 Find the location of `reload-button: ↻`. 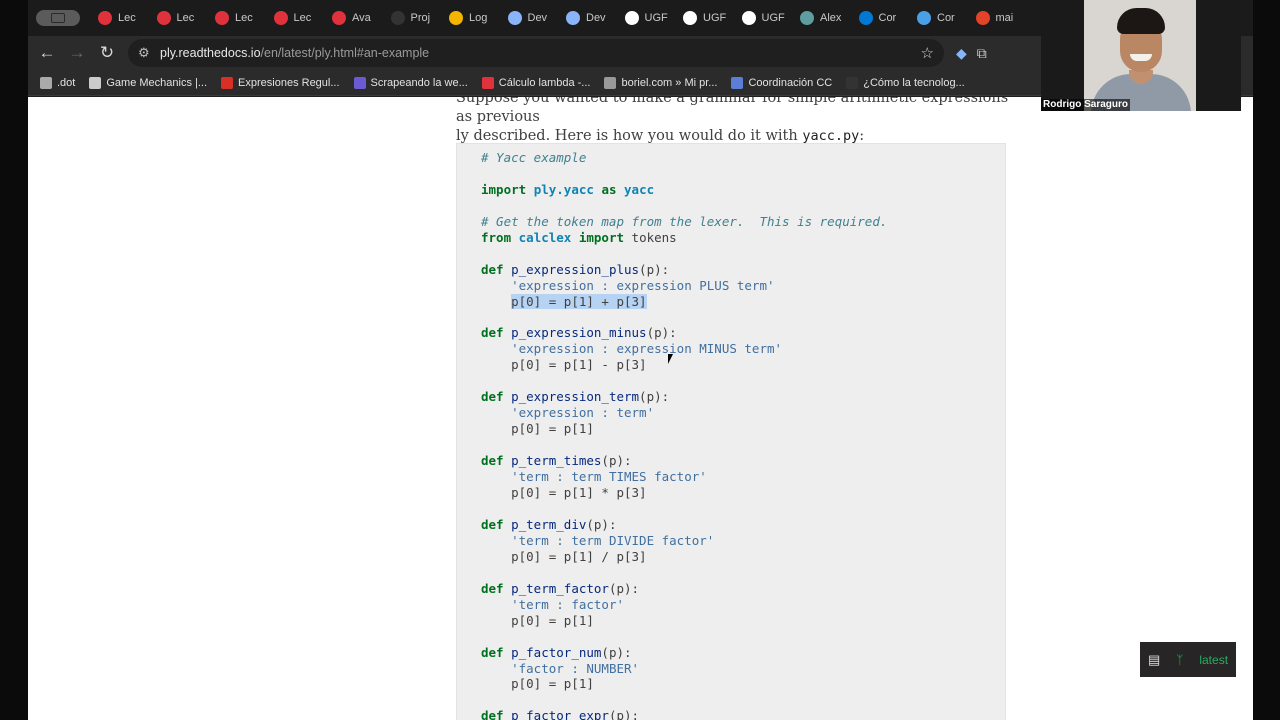

reload-button: ↻ is located at coordinates (107, 53).